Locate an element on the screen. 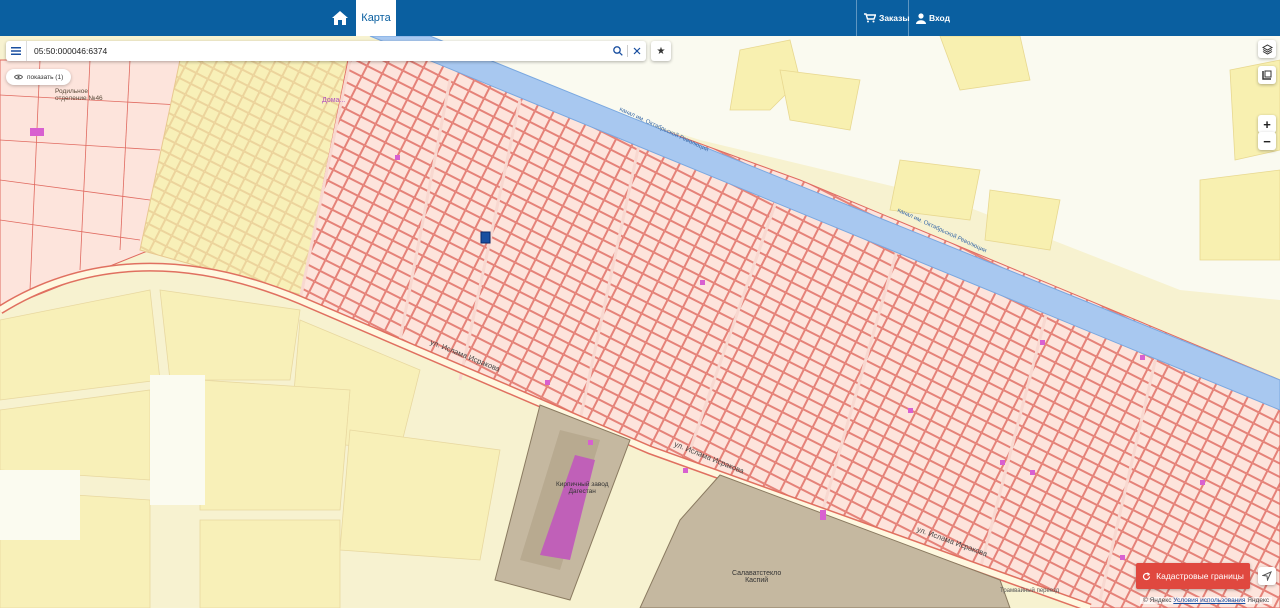 This screenshot has height=608, width=1280. favorites-button: ★ is located at coordinates (661, 51).